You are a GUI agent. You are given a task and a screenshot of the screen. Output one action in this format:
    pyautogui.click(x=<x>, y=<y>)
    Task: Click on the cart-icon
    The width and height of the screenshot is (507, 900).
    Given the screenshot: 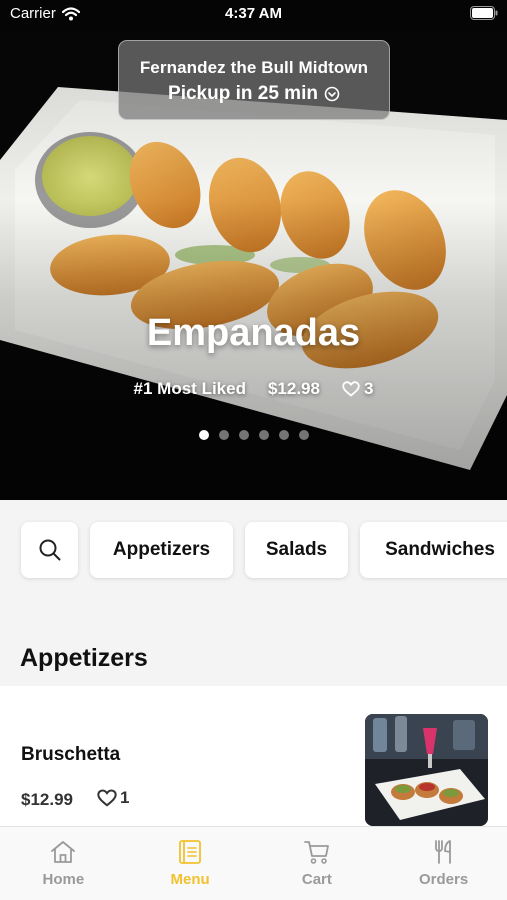 What is the action you would take?
    pyautogui.click(x=316, y=852)
    